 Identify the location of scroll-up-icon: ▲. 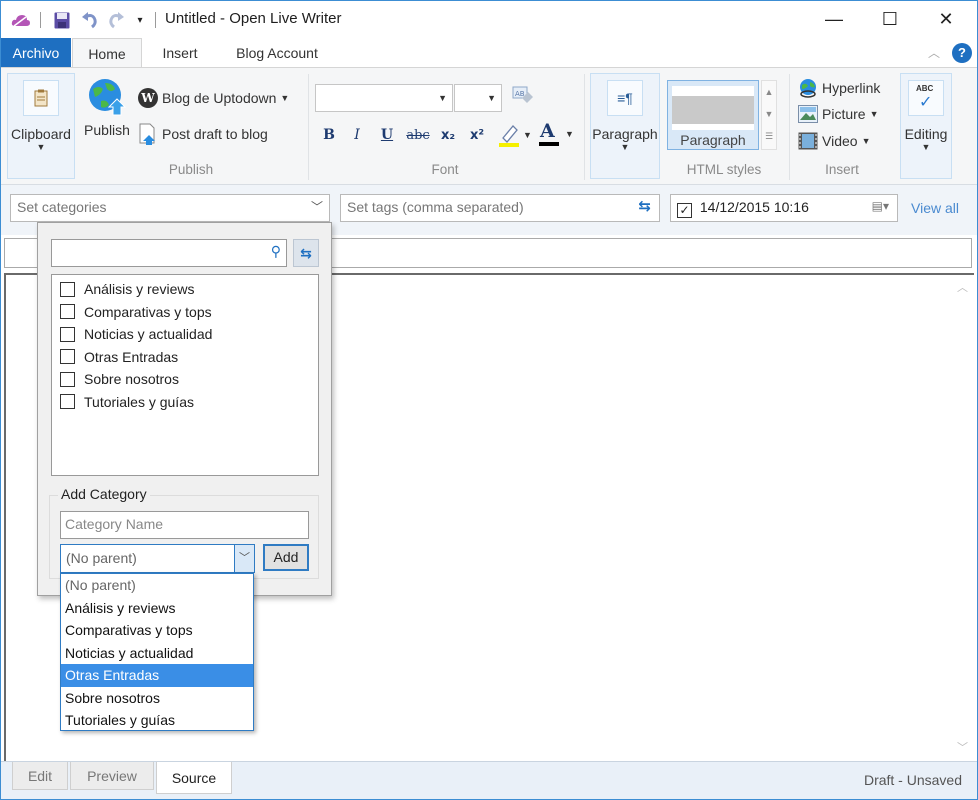
(769, 92).